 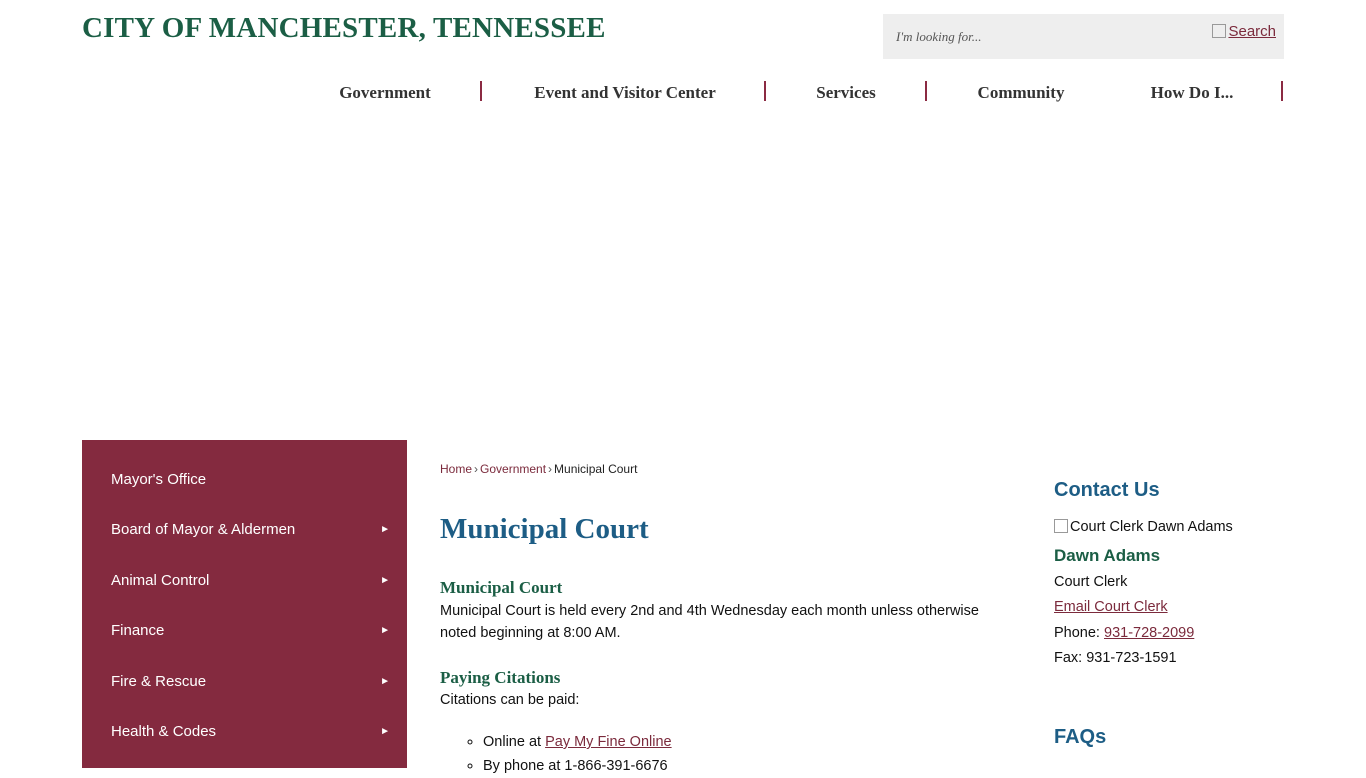 I want to click on sidebar-item-label: Board of Mayor & Aldermen, so click(x=203, y=529).